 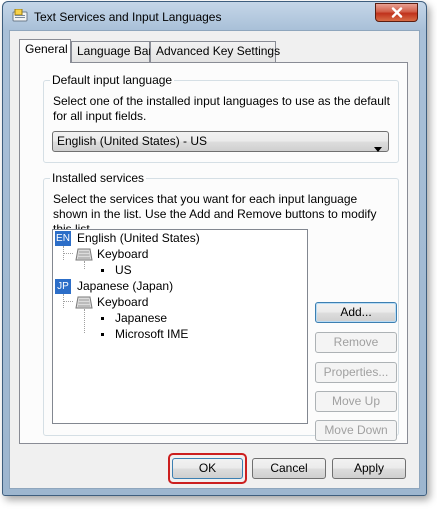 What do you see at coordinates (45, 51) in the screenshot?
I see `tab-general: General` at bounding box center [45, 51].